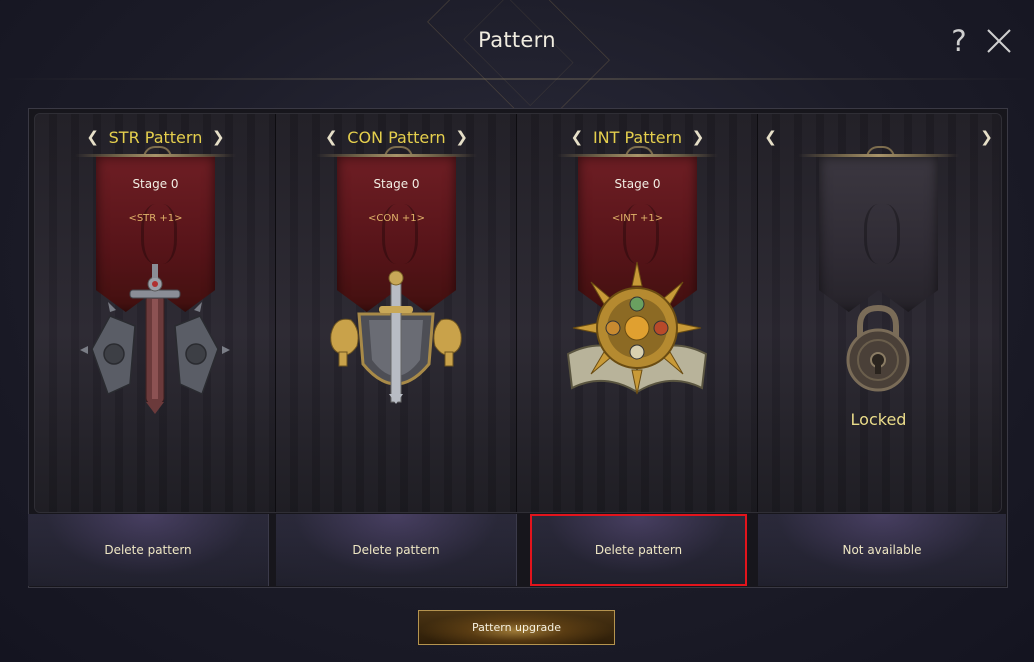 The image size is (1034, 662). What do you see at coordinates (517, 40) in the screenshot?
I see `window-title: Pattern` at bounding box center [517, 40].